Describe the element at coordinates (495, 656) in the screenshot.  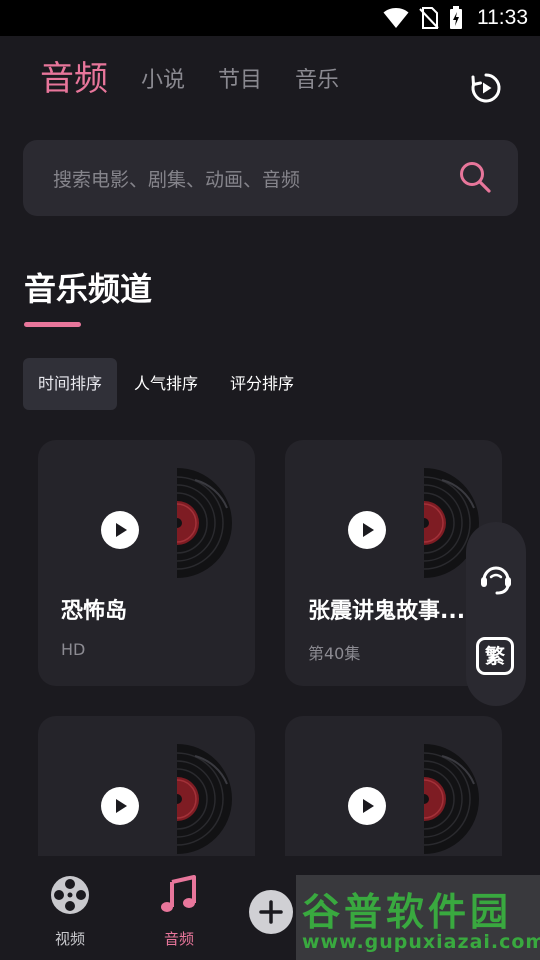
I see `traditional-chinese-toggle: 繁` at that location.